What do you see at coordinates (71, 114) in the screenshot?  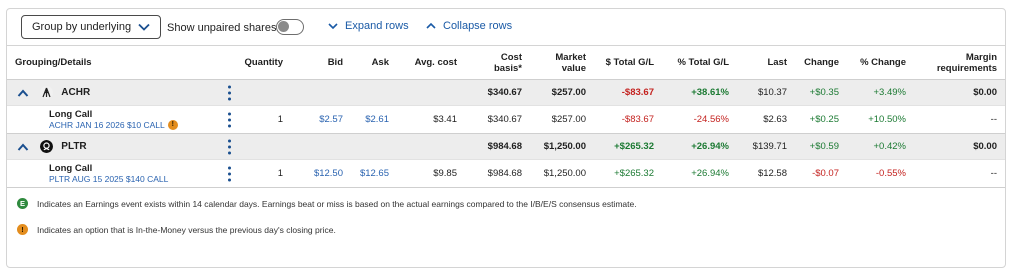 I see `position-type: Long Call` at bounding box center [71, 114].